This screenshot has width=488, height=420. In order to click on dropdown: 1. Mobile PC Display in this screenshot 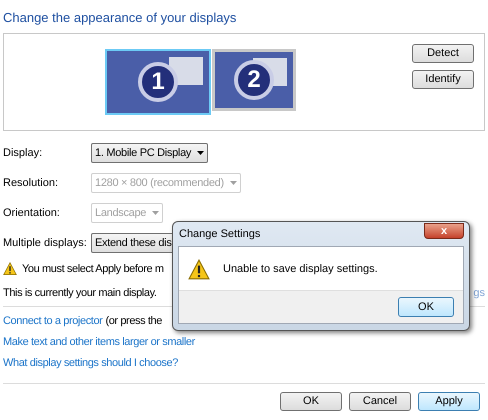, I will do `click(149, 153)`.